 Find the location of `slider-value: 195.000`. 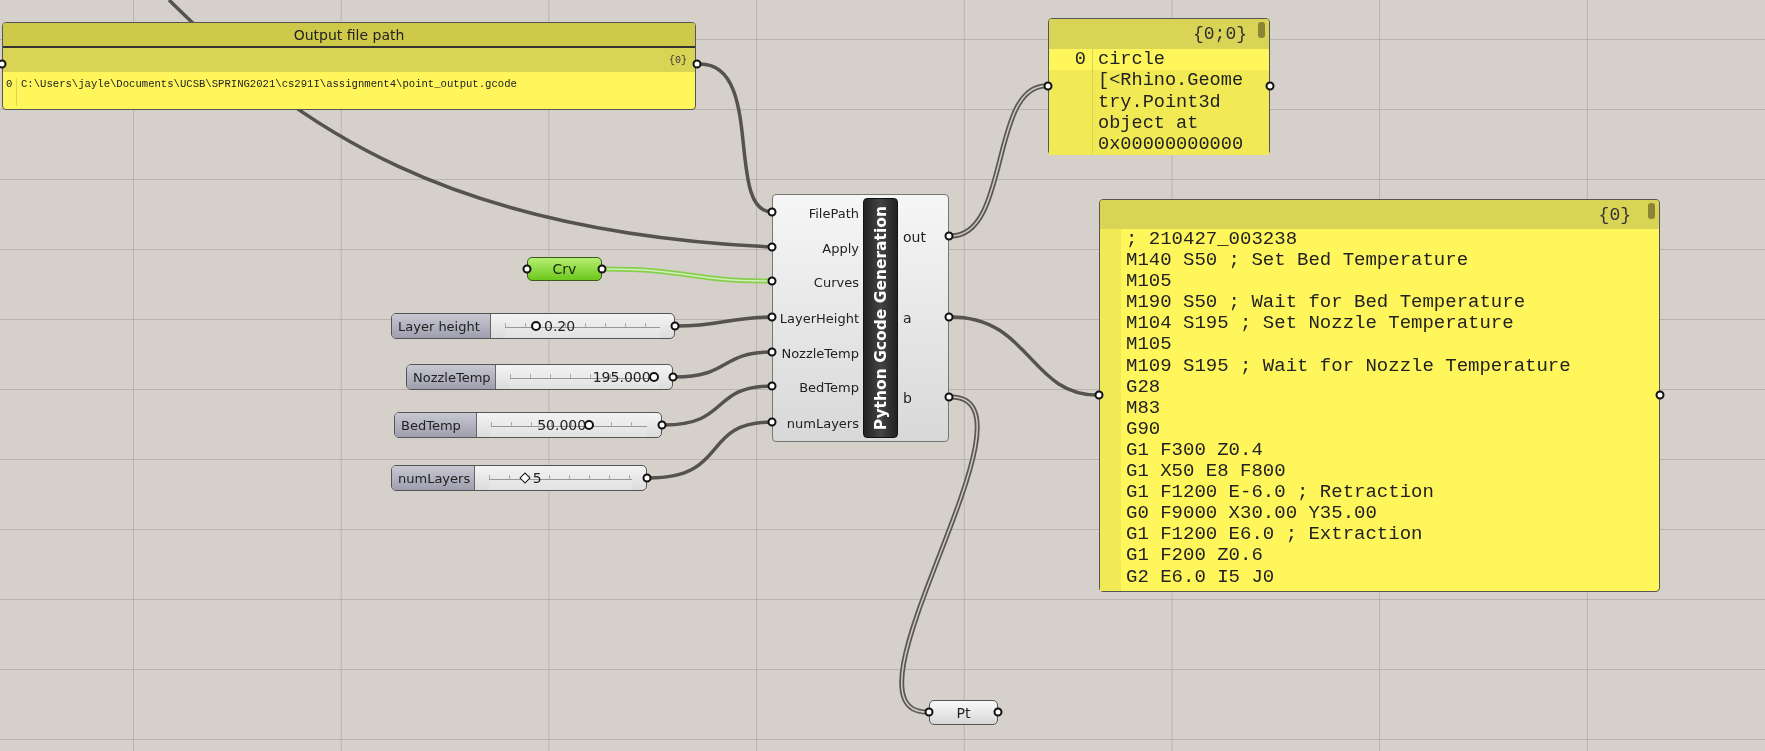

slider-value: 195.000 is located at coordinates (621, 377).